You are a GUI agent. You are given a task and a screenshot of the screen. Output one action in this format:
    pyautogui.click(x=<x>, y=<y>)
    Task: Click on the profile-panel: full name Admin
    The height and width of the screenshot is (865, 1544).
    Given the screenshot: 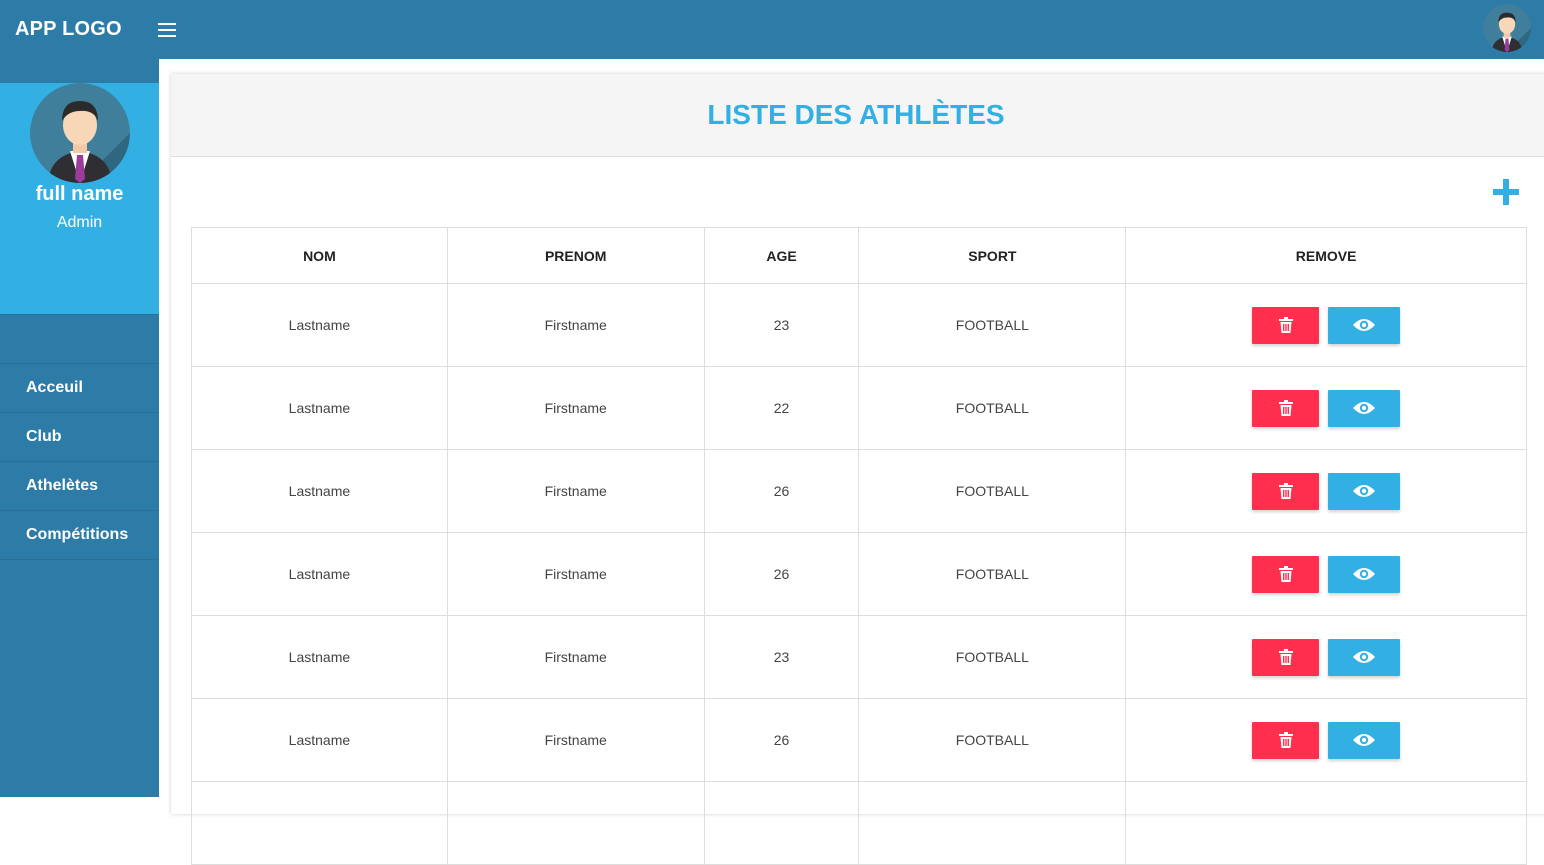 What is the action you would take?
    pyautogui.click(x=79, y=199)
    